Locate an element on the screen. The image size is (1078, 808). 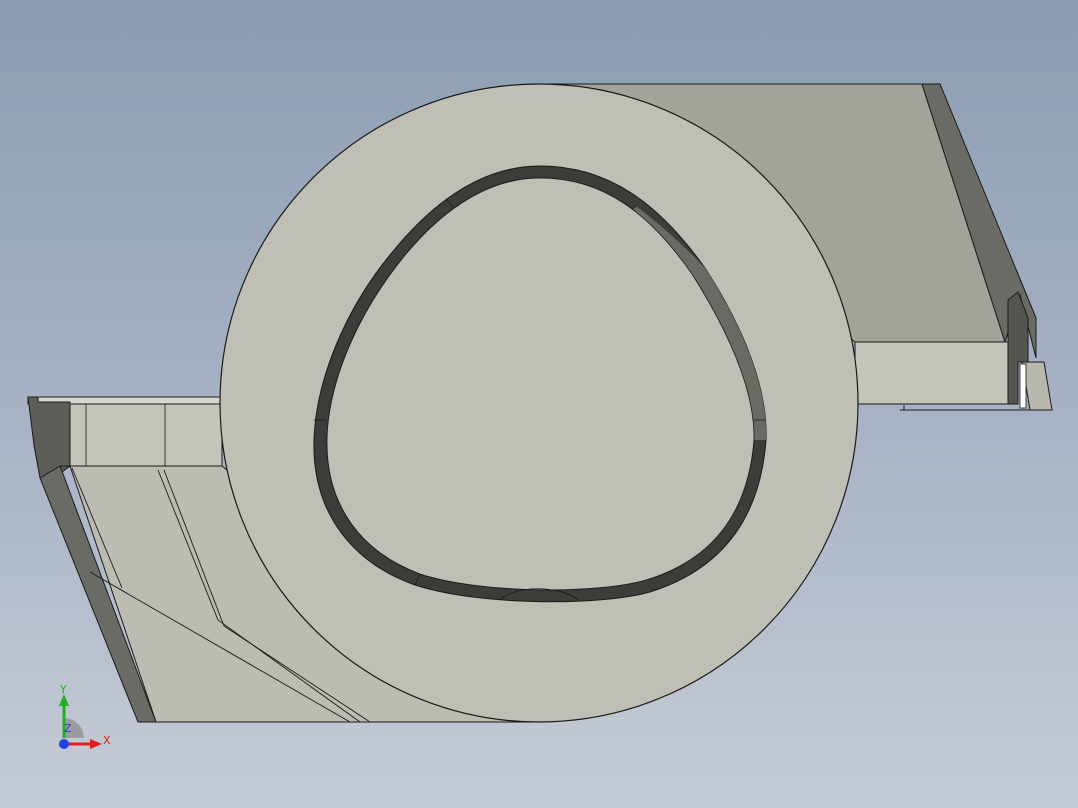
triad-x-label: X is located at coordinates (107, 740).